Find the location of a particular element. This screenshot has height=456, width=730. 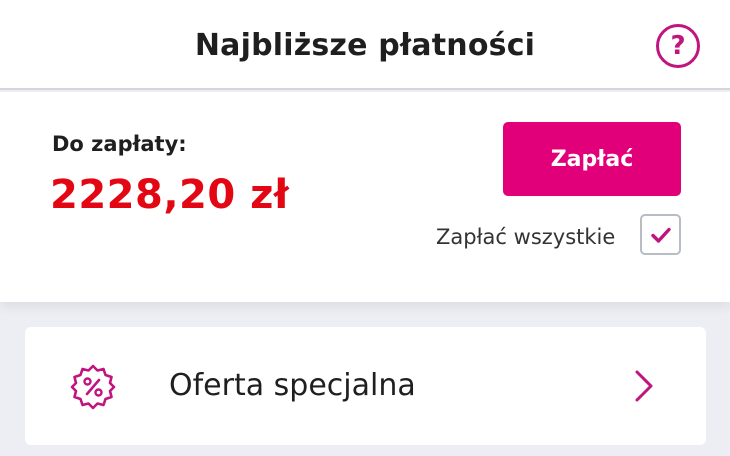

pay-all-checkbox is located at coordinates (660, 234).